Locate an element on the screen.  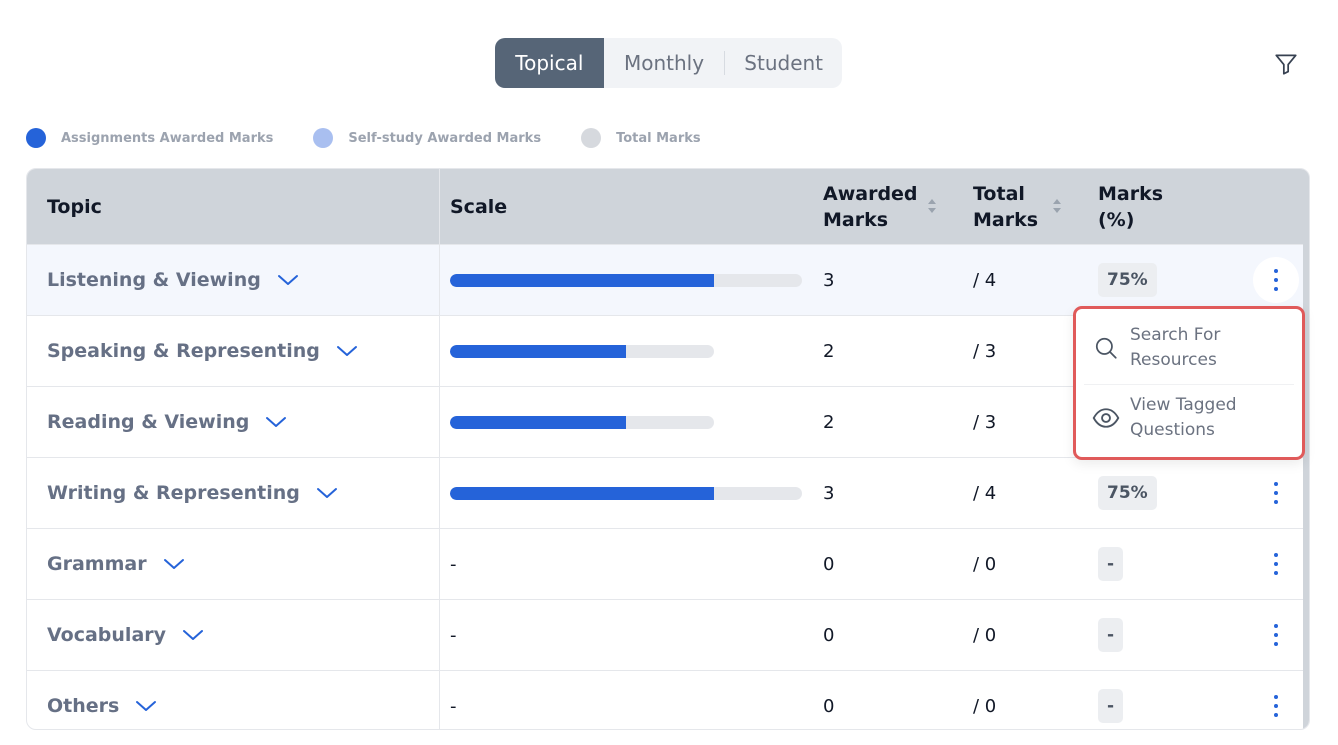
option-label-line2: Questions is located at coordinates (1172, 430).